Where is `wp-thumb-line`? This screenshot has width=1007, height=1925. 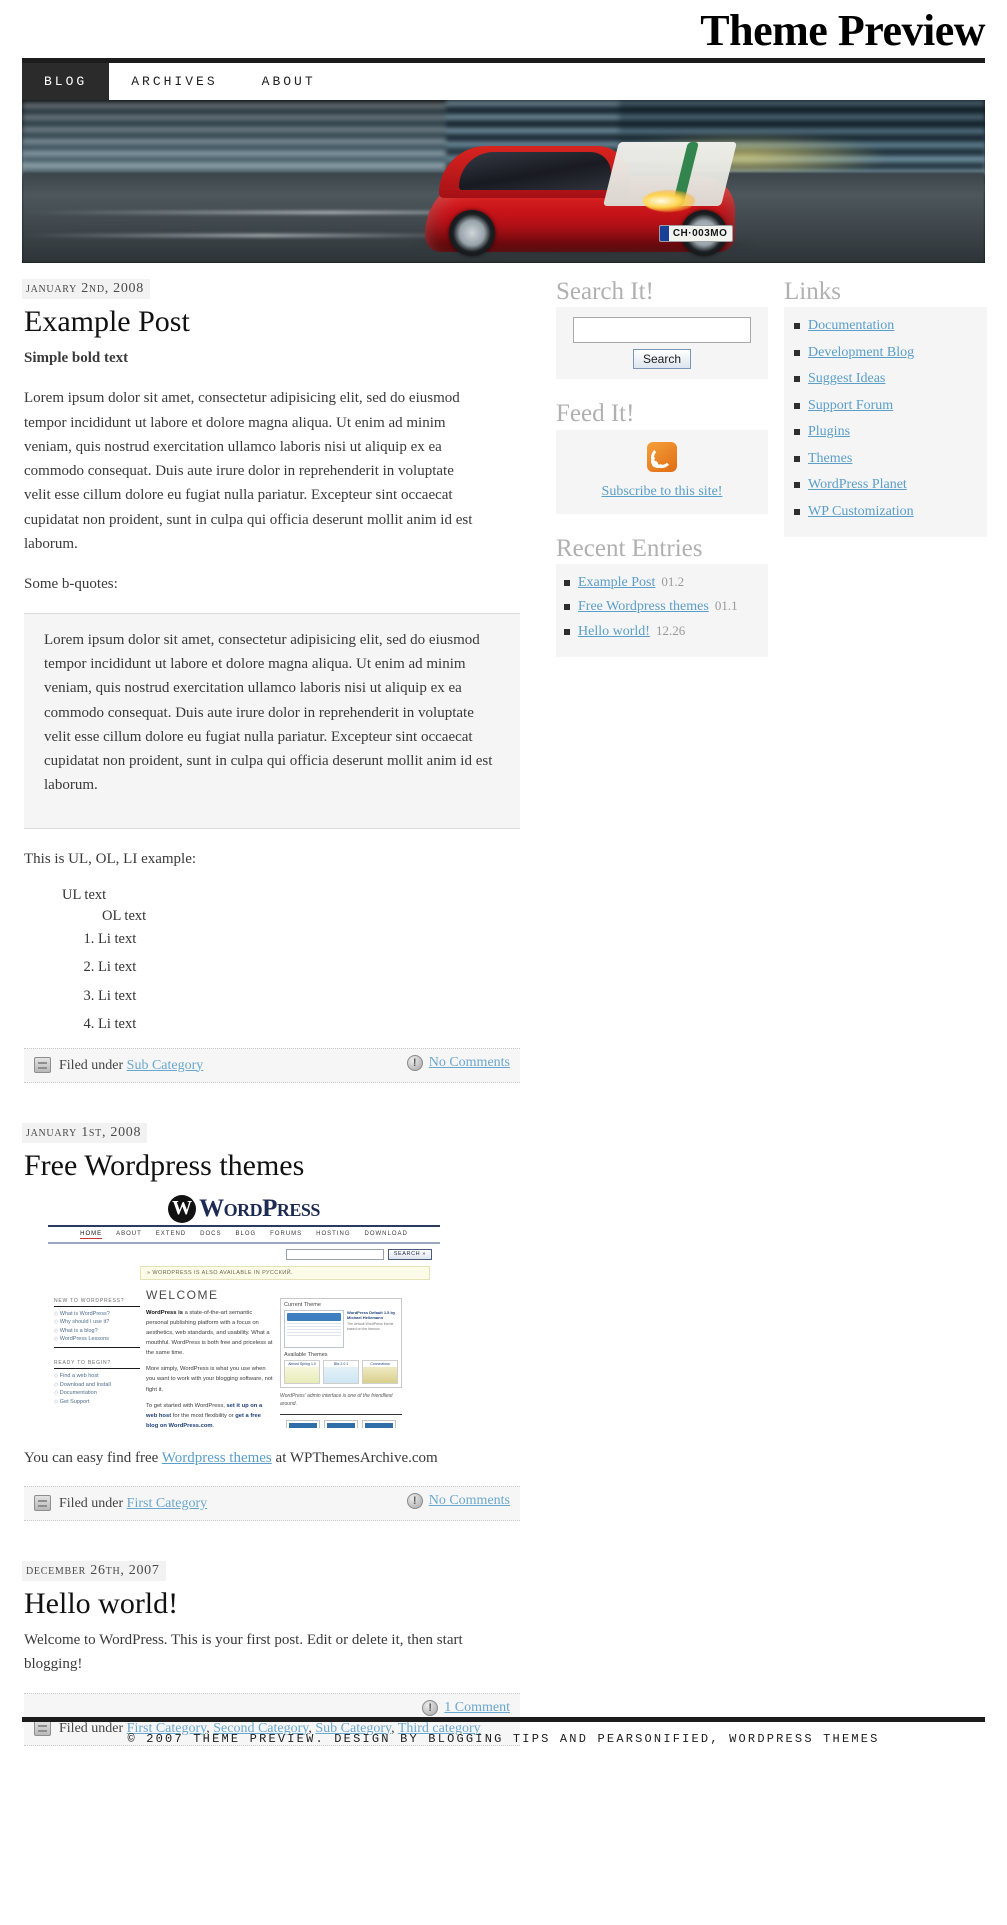
wp-thumb-line is located at coordinates (314, 1326).